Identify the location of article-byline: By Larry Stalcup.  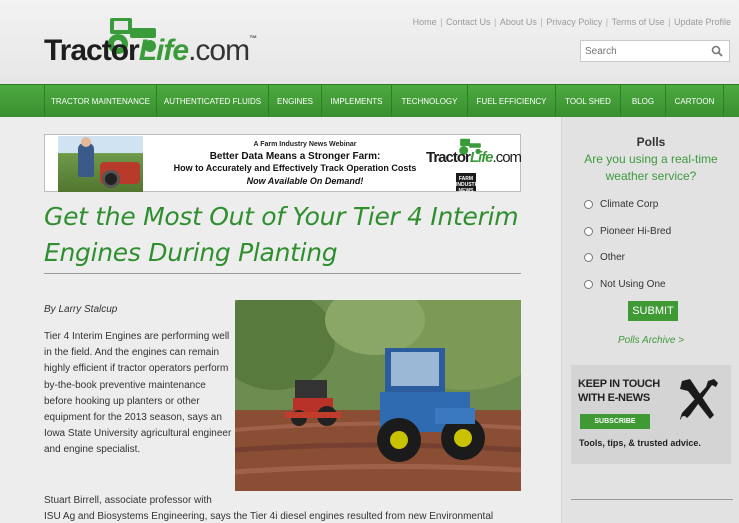
(81, 309).